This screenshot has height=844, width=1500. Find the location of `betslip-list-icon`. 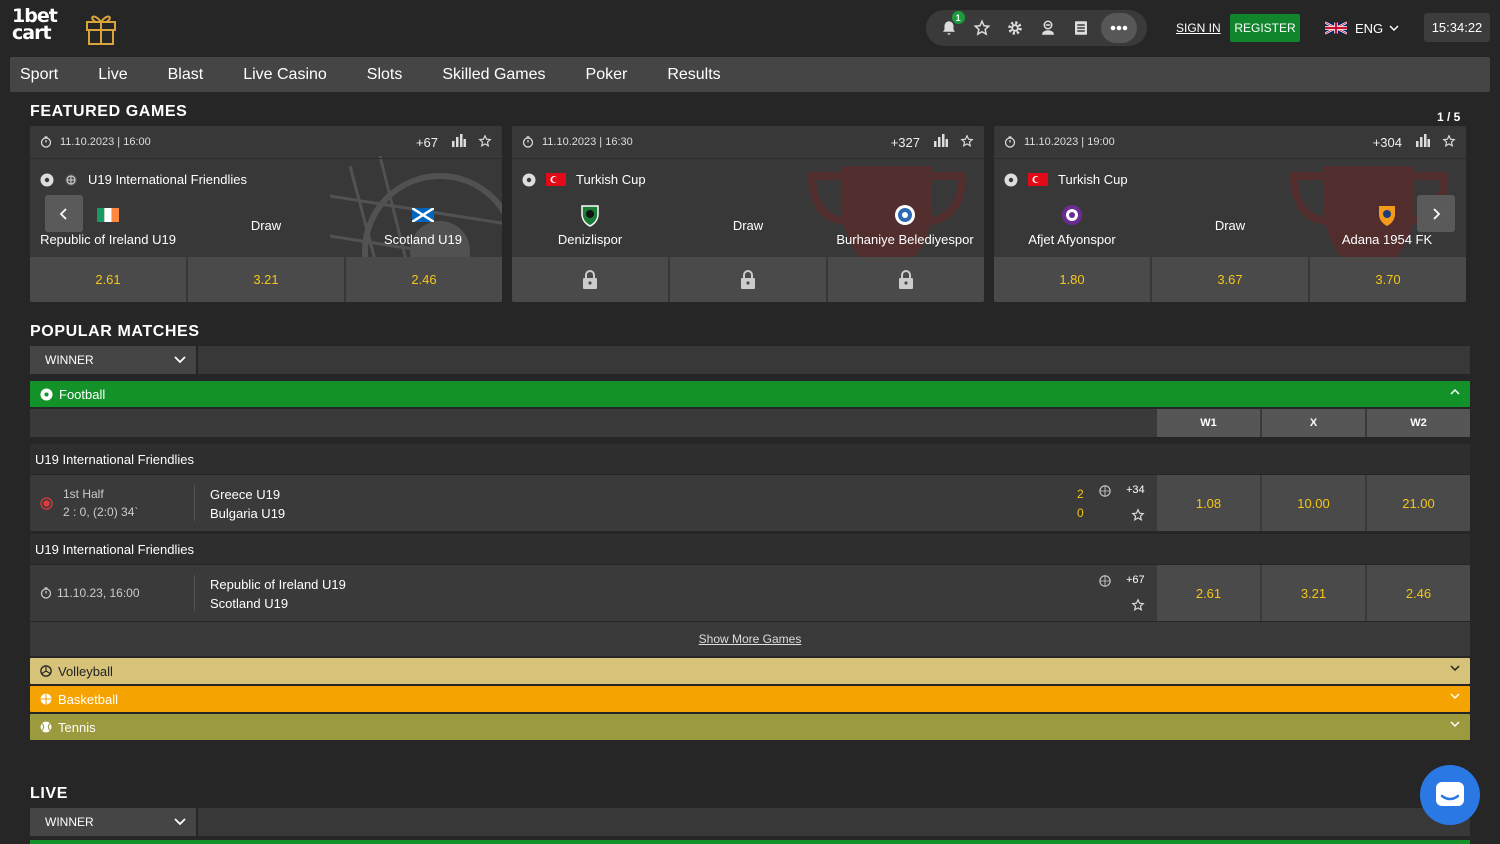

betslip-list-icon is located at coordinates (1081, 28).